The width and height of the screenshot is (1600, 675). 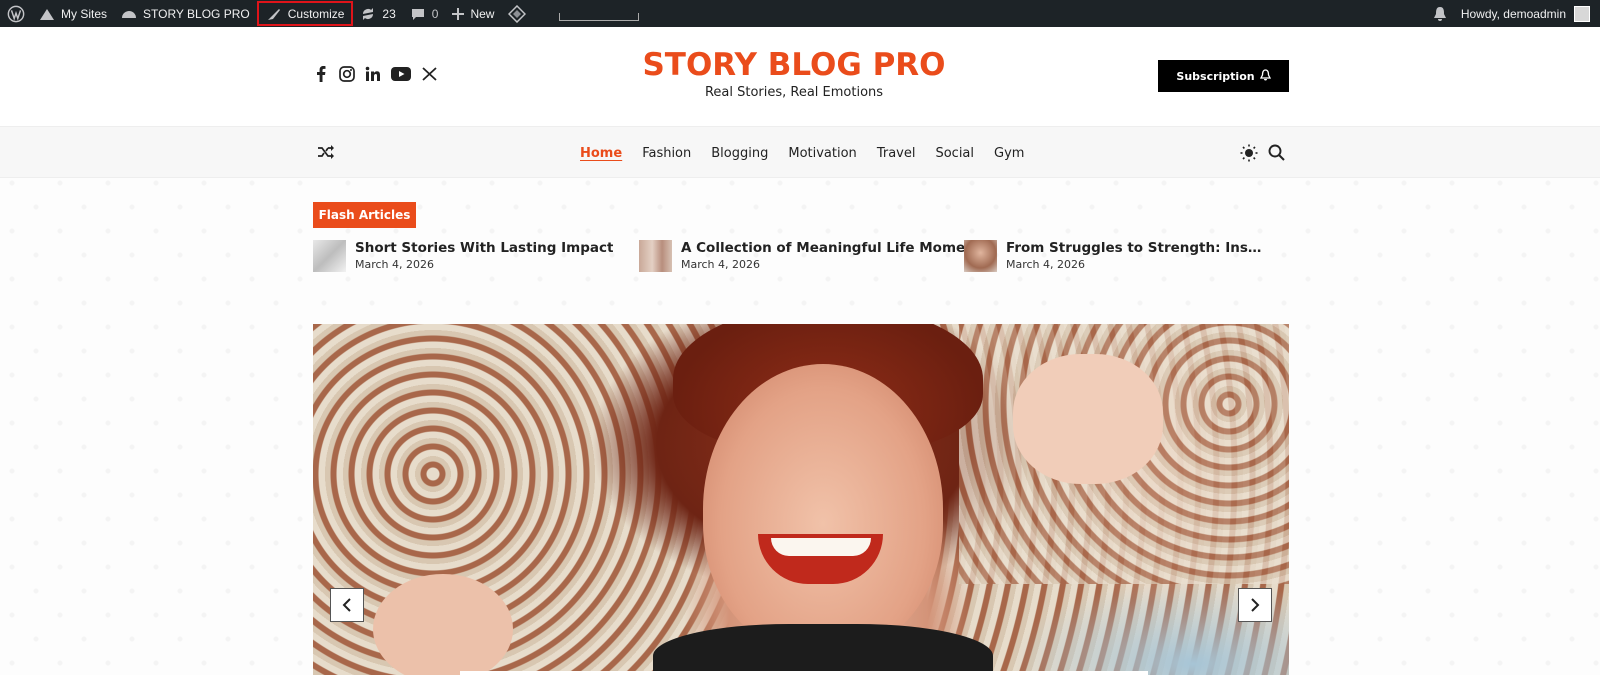 What do you see at coordinates (1440, 13) in the screenshot?
I see `notification-bell-icon` at bounding box center [1440, 13].